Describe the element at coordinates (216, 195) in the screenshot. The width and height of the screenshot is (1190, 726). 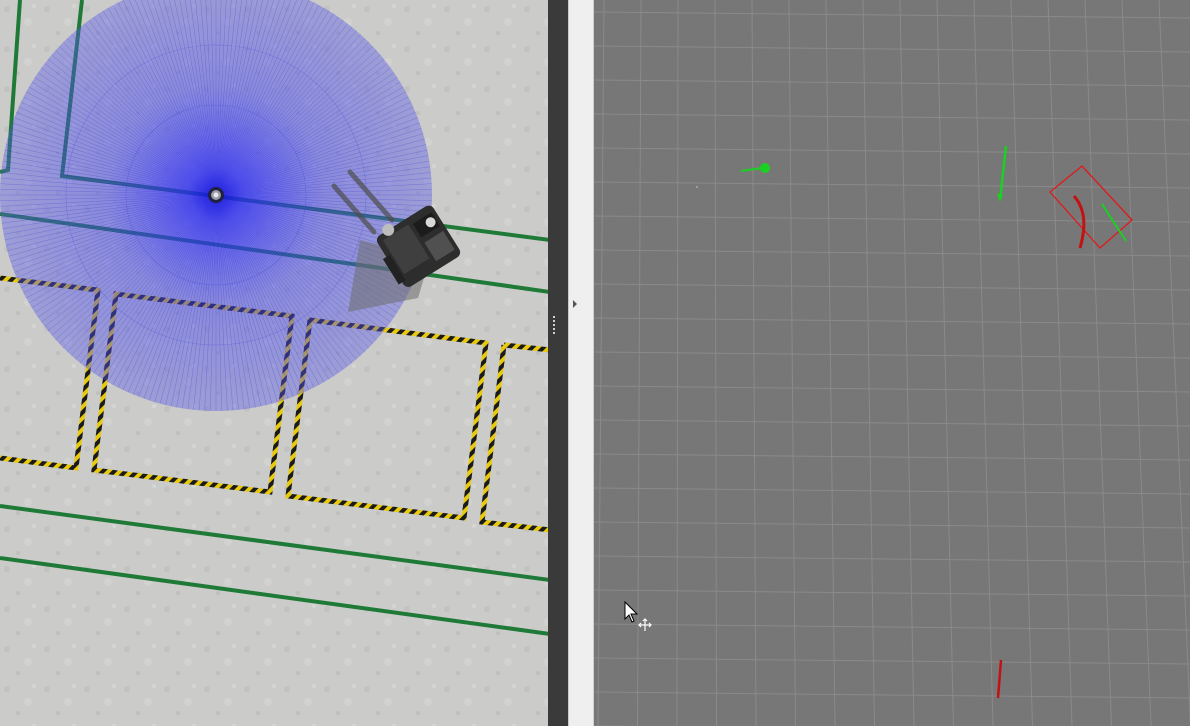
I see `lidar-sensor` at that location.